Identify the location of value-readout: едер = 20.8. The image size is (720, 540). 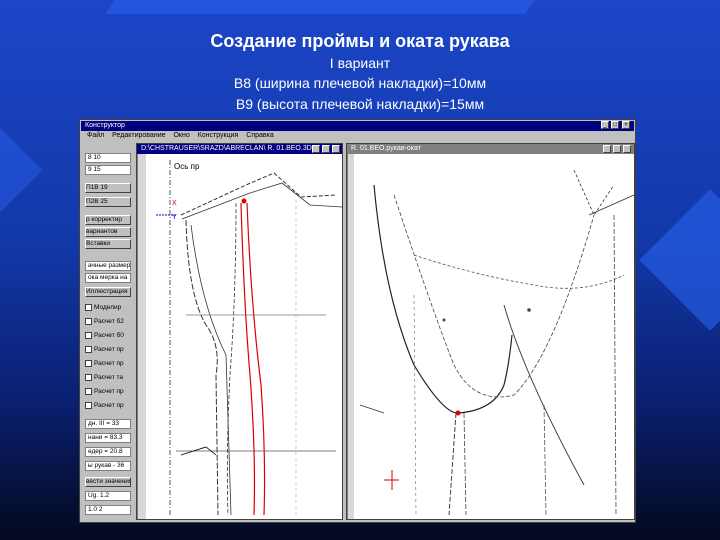
(108, 452).